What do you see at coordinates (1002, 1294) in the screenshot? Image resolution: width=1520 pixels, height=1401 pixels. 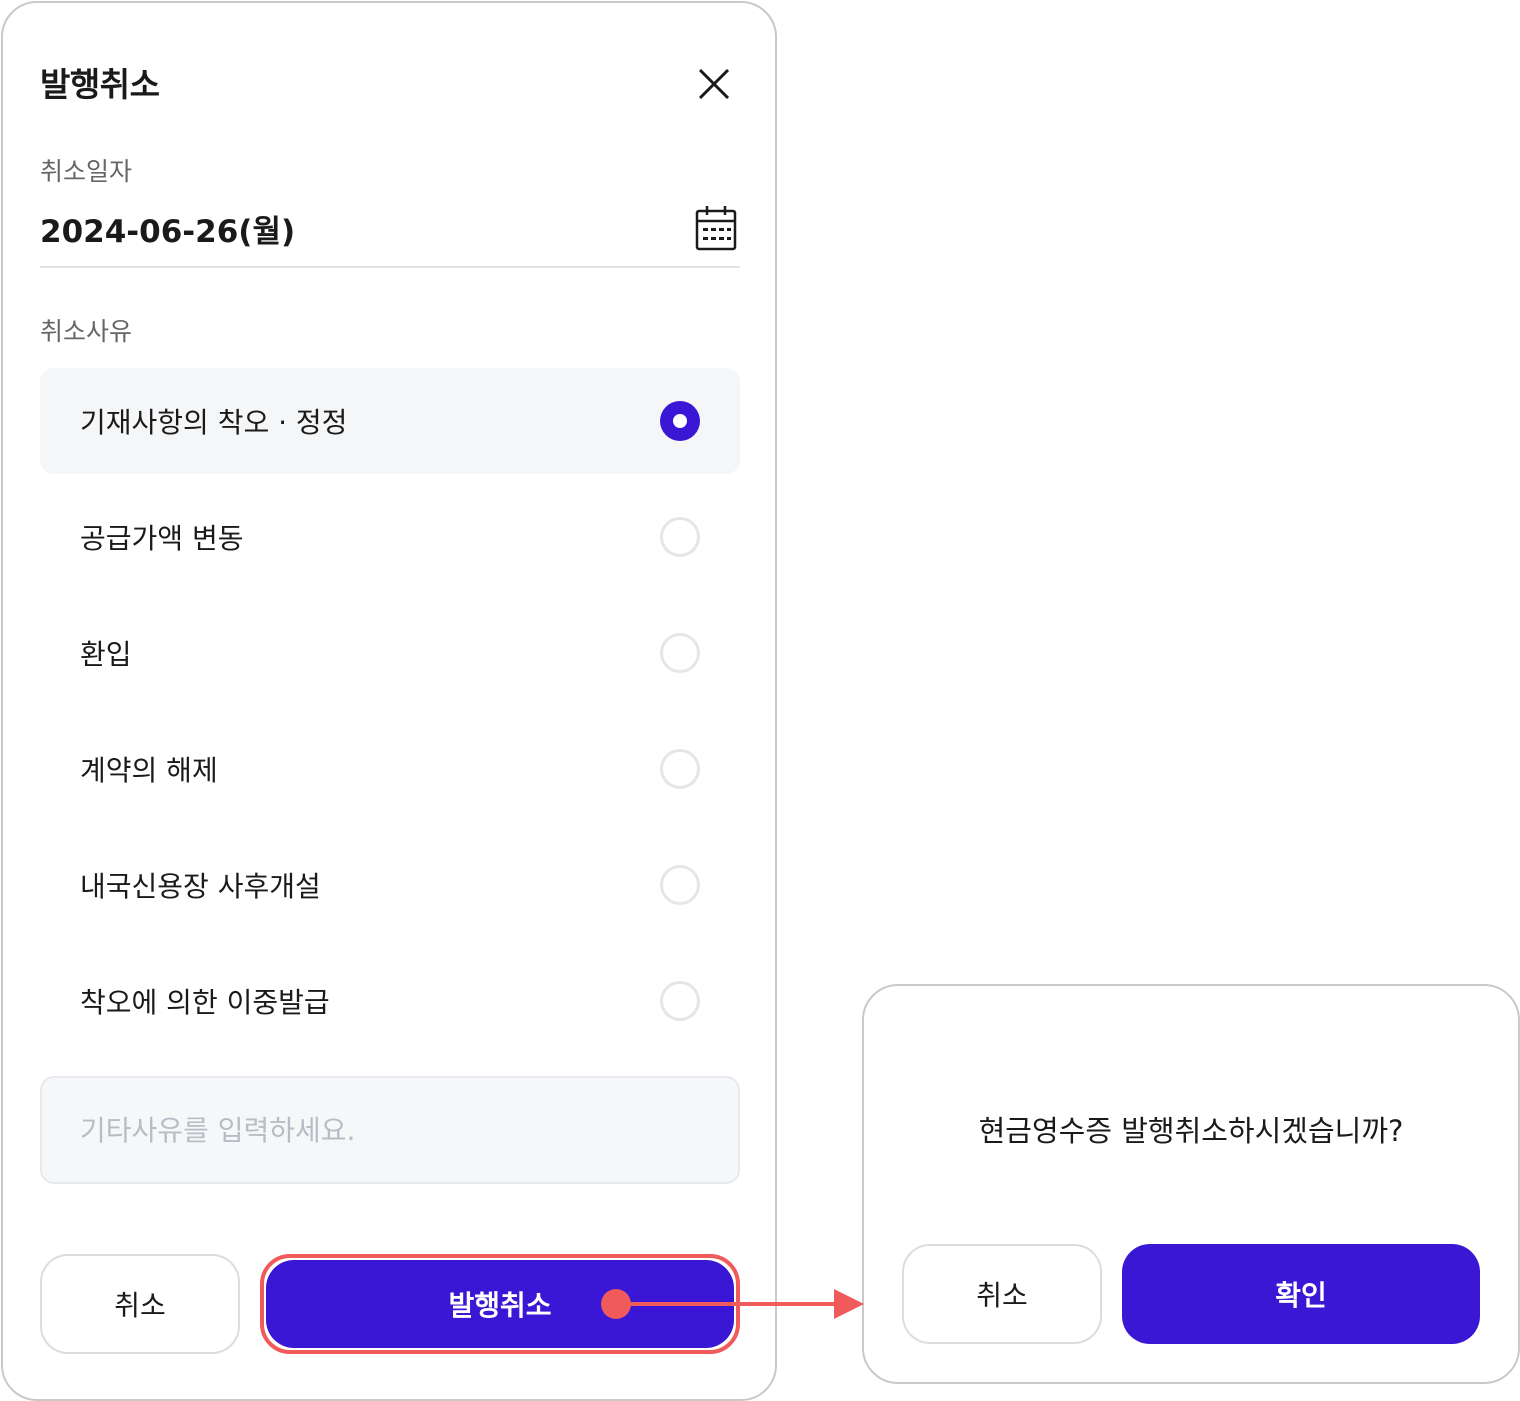 I see `dialog-cancel-button: 취소` at bounding box center [1002, 1294].